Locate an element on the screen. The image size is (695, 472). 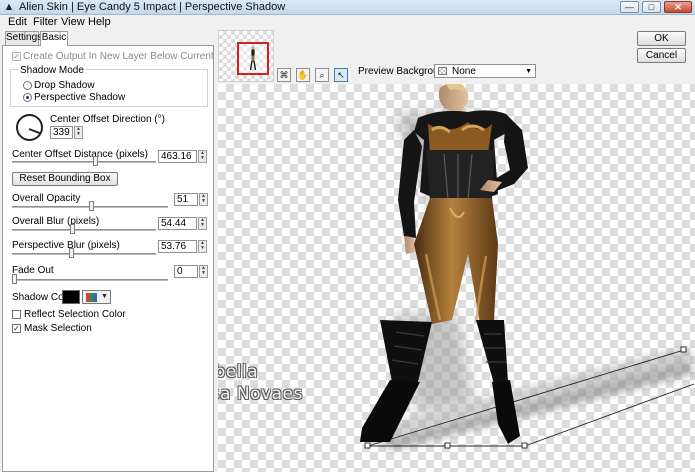
create-output-checkbox: ✓ is located at coordinates (16, 56).